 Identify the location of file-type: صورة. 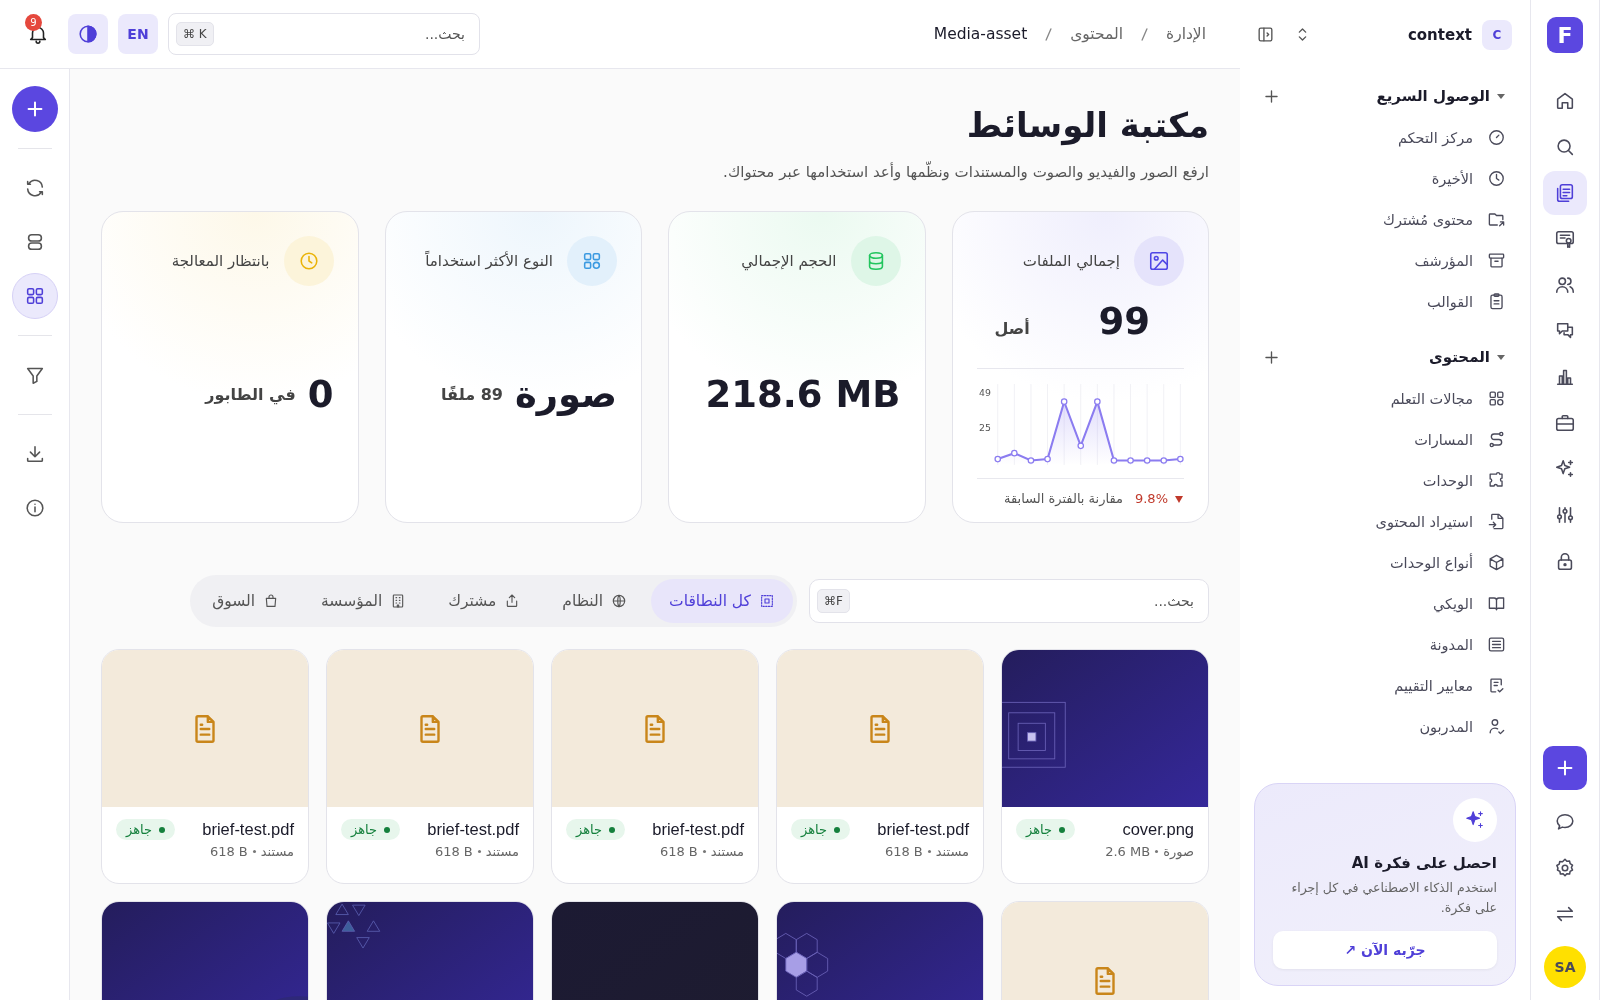
(1178, 851).